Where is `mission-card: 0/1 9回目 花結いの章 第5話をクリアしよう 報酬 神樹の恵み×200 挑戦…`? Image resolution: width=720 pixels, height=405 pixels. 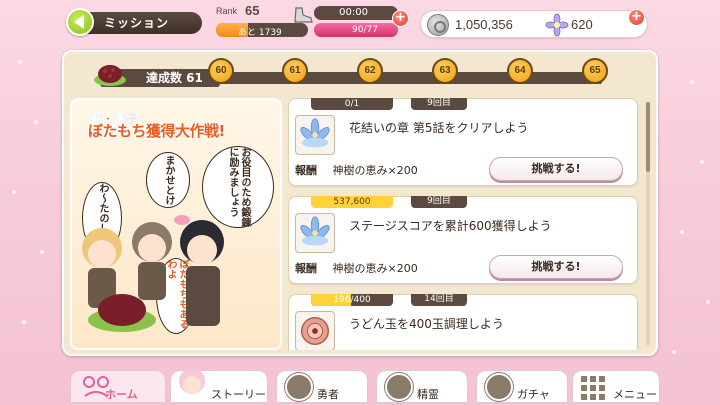 mission-card: 0/1 9回目 花結いの章 第5話をクリアしよう 報酬 神樹の恵み×200 挑戦… is located at coordinates (463, 142).